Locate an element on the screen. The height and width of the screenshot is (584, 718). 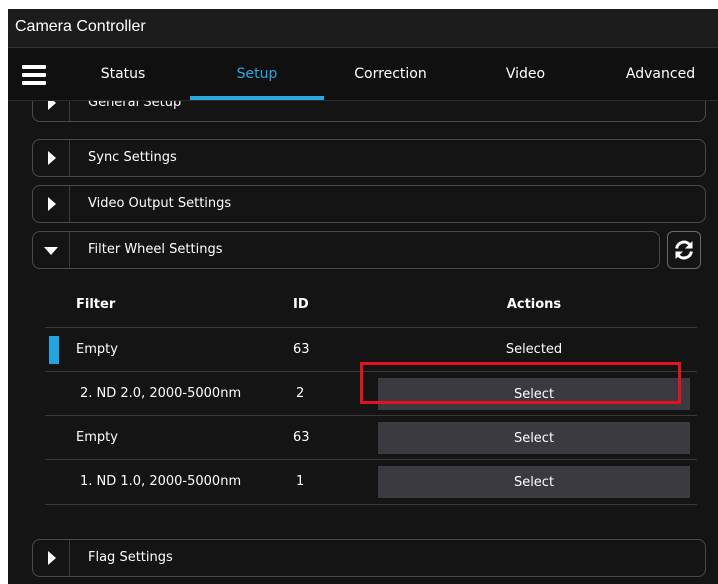
tab-video: Video is located at coordinates (525, 74).